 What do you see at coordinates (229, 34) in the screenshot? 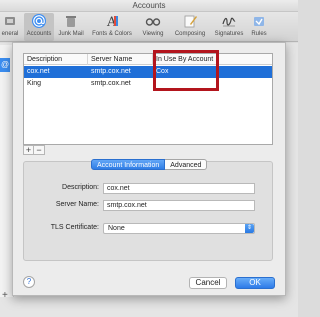
I see `toolbar-label: Signatures` at bounding box center [229, 34].